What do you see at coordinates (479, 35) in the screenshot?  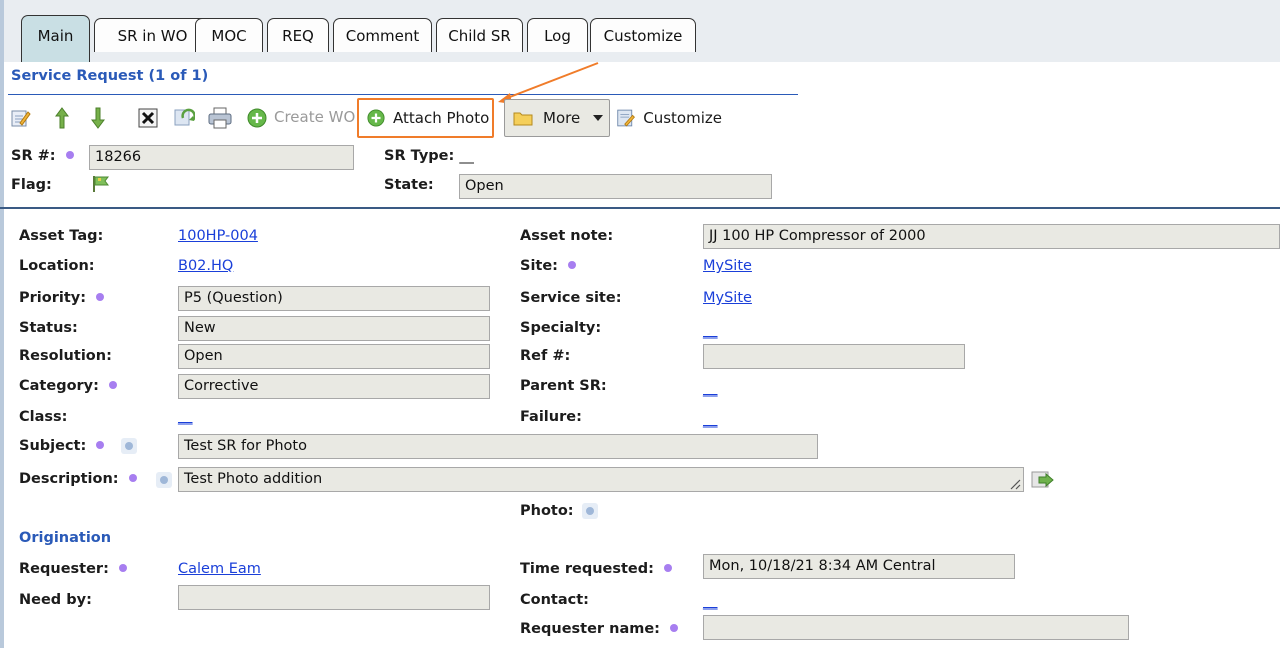 I see `tab-child-sr: Child SR` at bounding box center [479, 35].